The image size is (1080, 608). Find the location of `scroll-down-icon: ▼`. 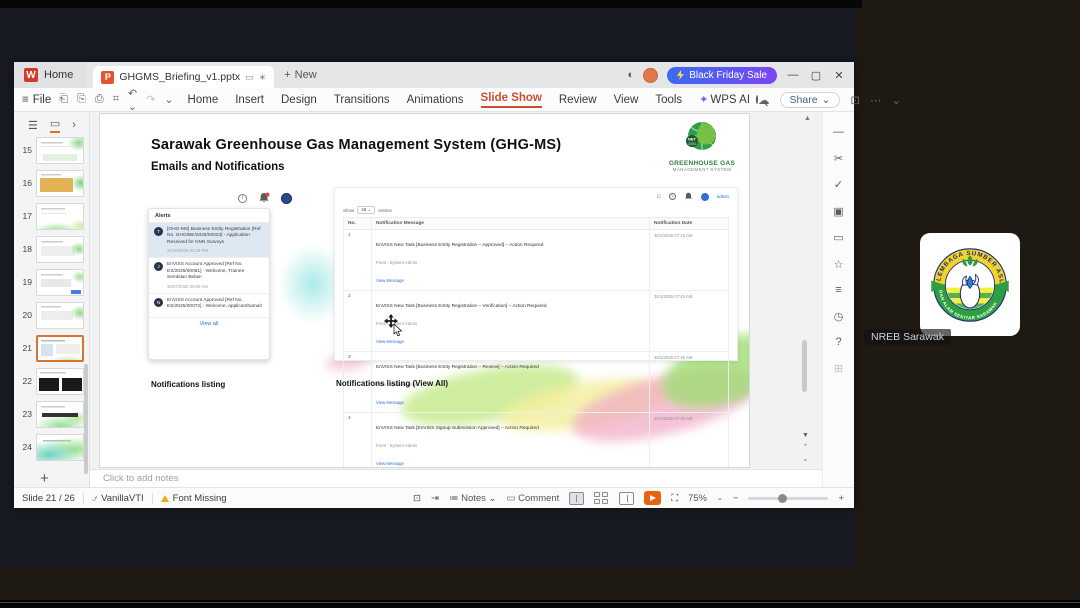

scroll-down-icon: ▼ is located at coordinates (805, 435).